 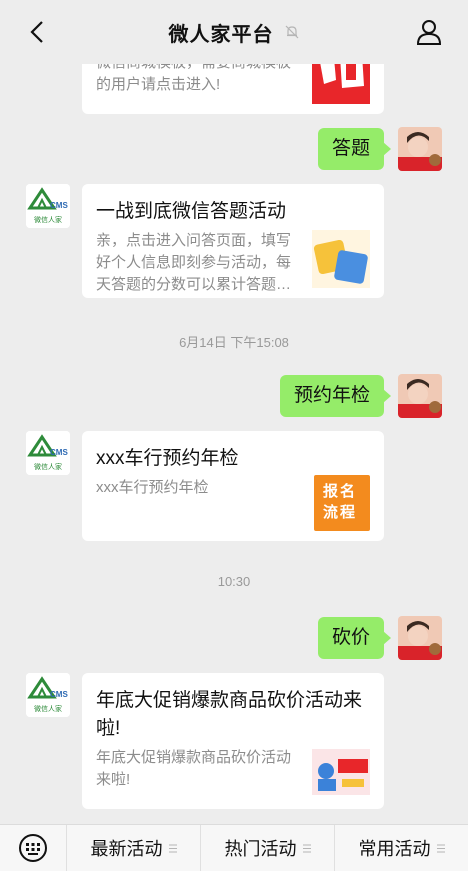 I want to click on signup-flow-thumbnail-label: 报名流程, so click(x=339, y=501).